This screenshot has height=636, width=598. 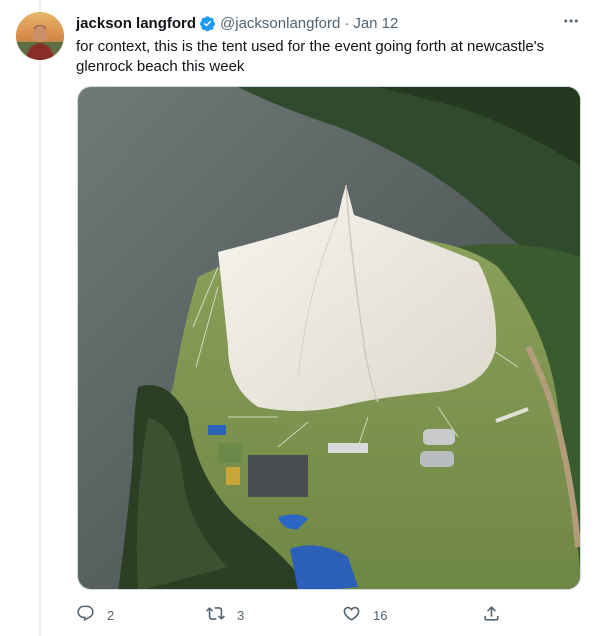 What do you see at coordinates (280, 23) in the screenshot?
I see `author-handle: @jacksonlangford` at bounding box center [280, 23].